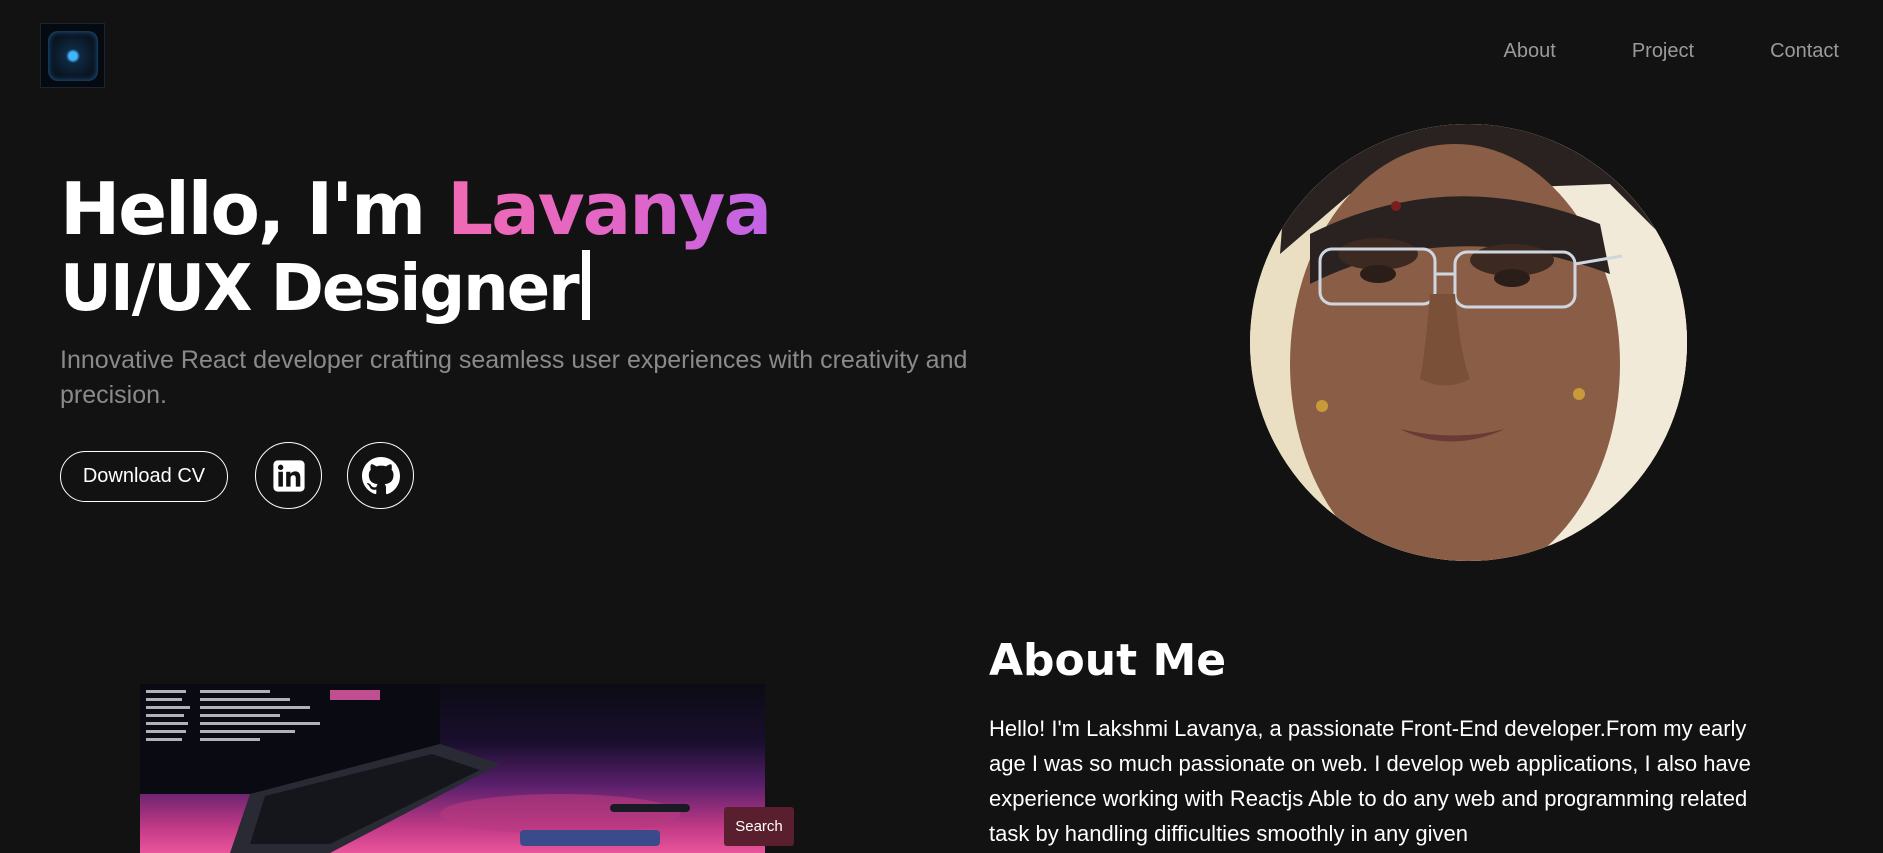 Image resolution: width=1883 pixels, height=853 pixels. I want to click on about-heading: About Me, so click(1108, 660).